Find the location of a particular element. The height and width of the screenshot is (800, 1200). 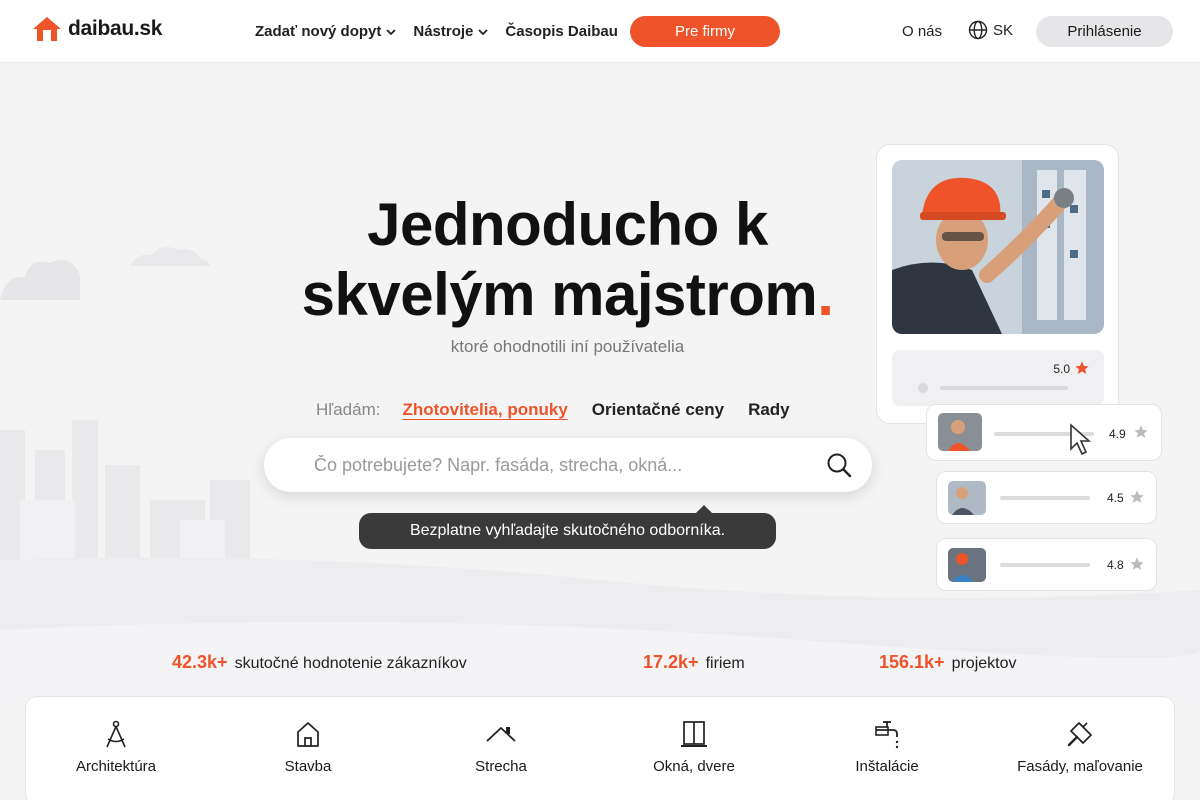

category-label: Inštalácie is located at coordinates (887, 766).